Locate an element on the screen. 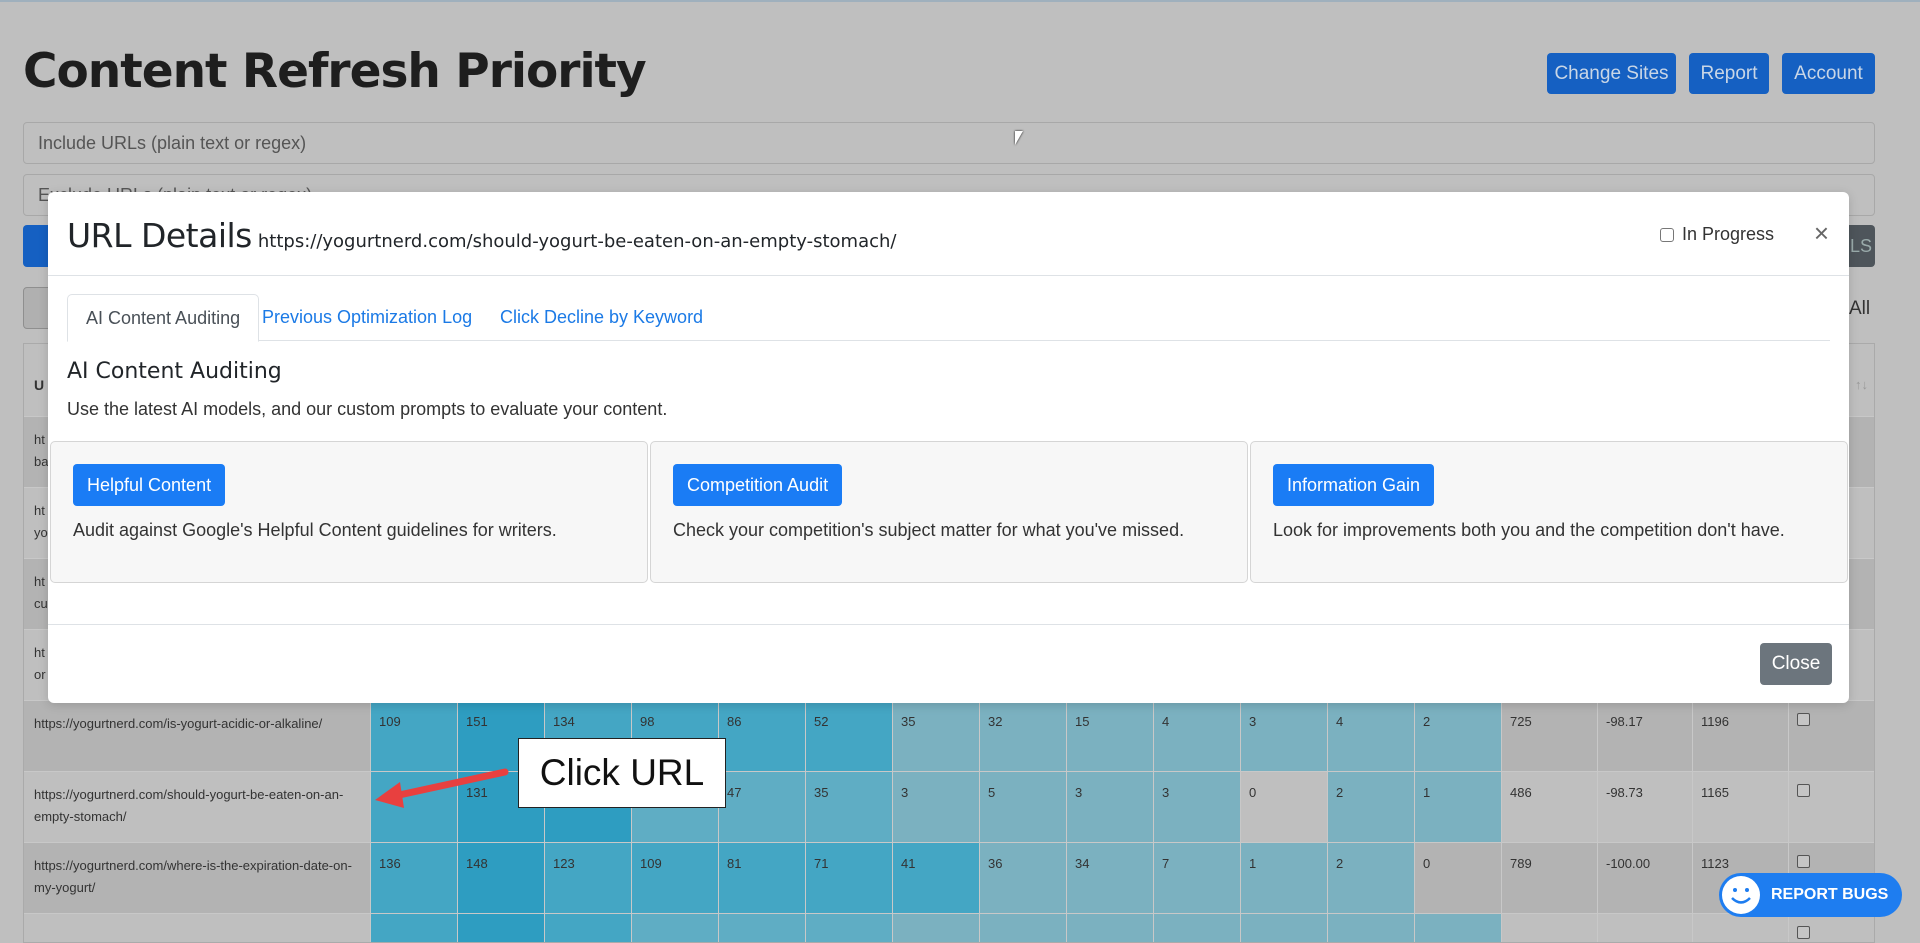  top-border is located at coordinates (960, 1).